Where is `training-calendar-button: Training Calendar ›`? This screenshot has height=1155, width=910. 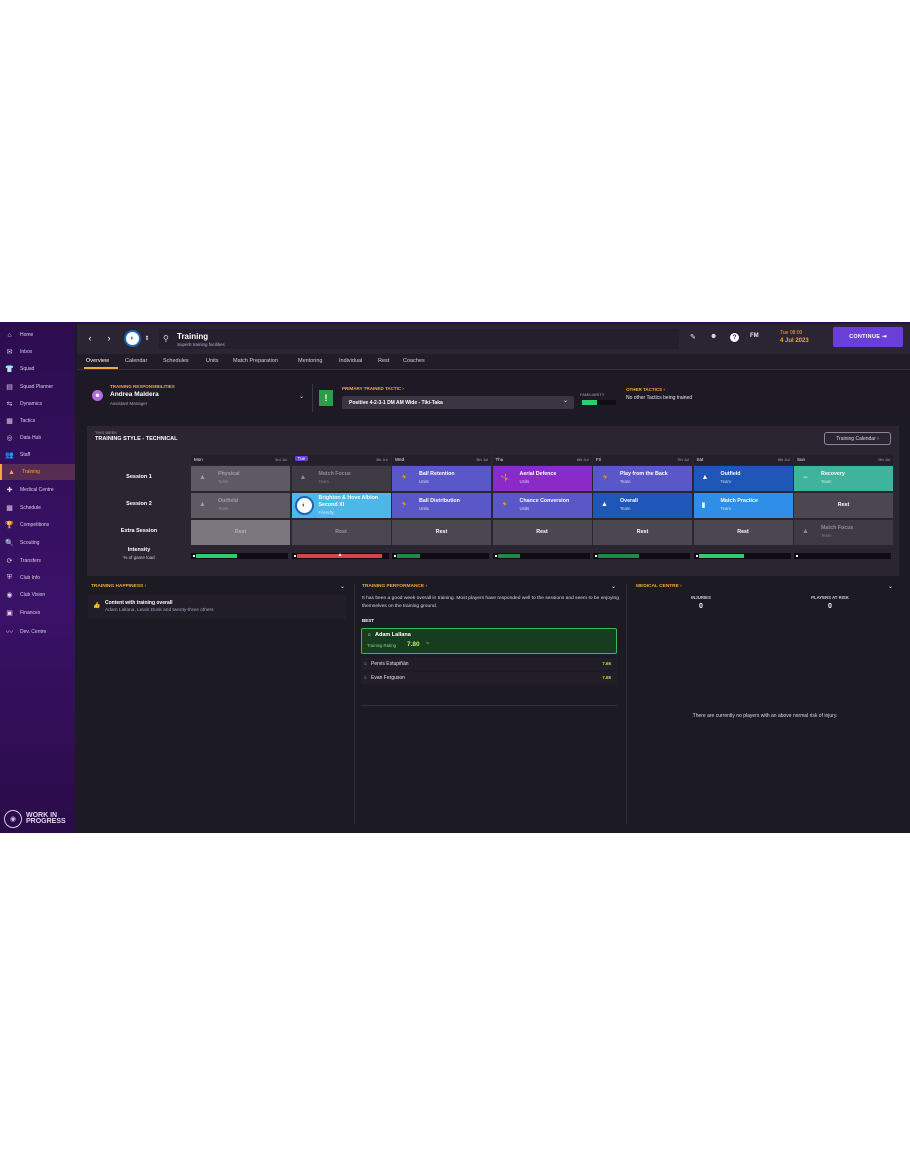 training-calendar-button: Training Calendar › is located at coordinates (857, 438).